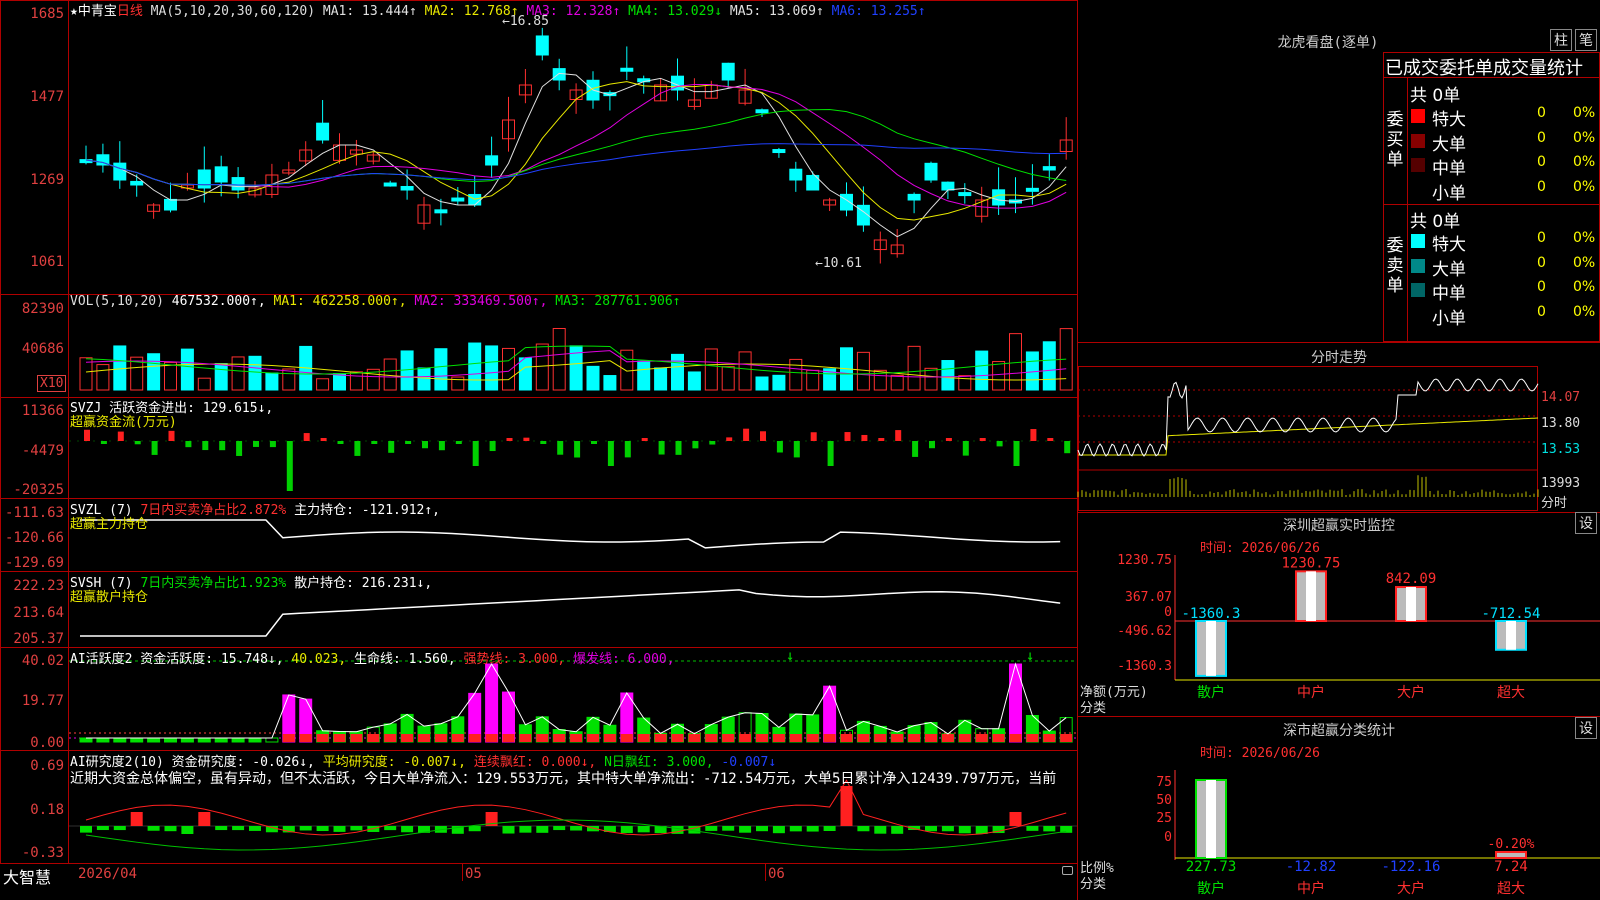  I want to click on cls-category: 散户, so click(1211, 888).